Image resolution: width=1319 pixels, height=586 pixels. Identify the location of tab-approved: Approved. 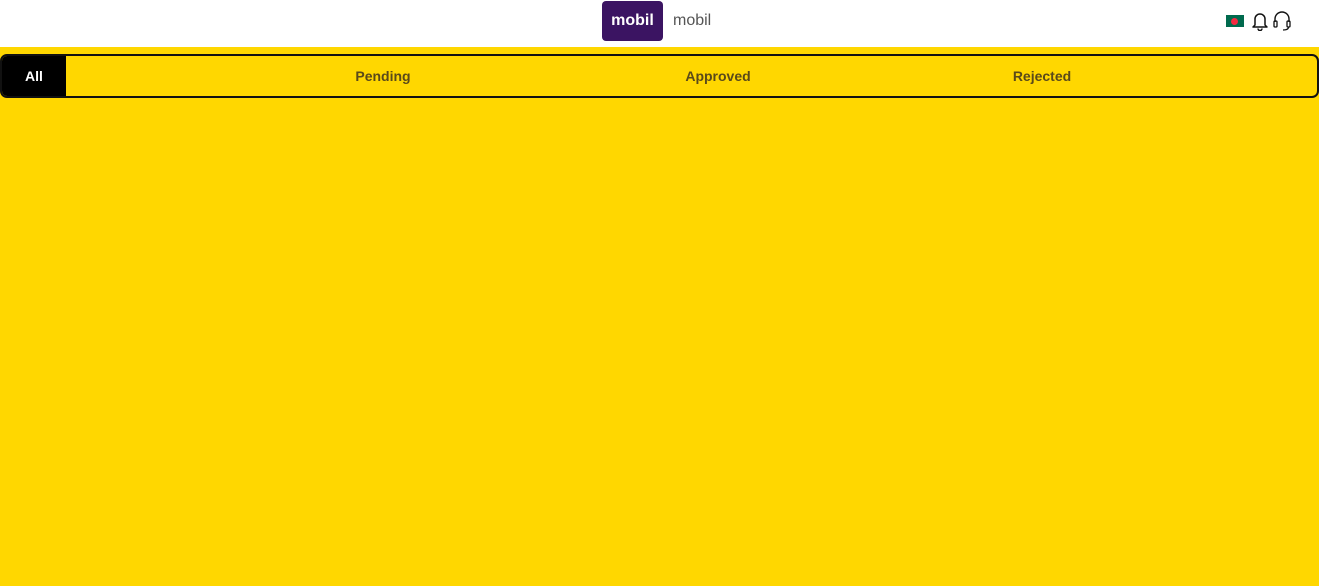
(718, 76).